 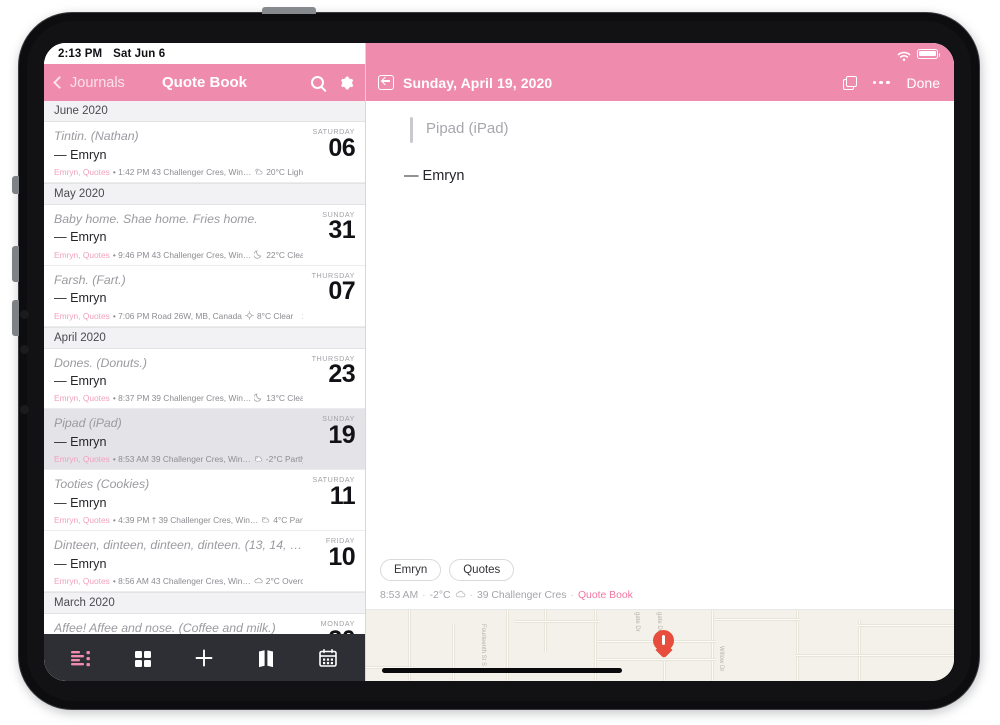 What do you see at coordinates (332, 630) in the screenshot?
I see `entry-day-number: 30` at bounding box center [332, 630].